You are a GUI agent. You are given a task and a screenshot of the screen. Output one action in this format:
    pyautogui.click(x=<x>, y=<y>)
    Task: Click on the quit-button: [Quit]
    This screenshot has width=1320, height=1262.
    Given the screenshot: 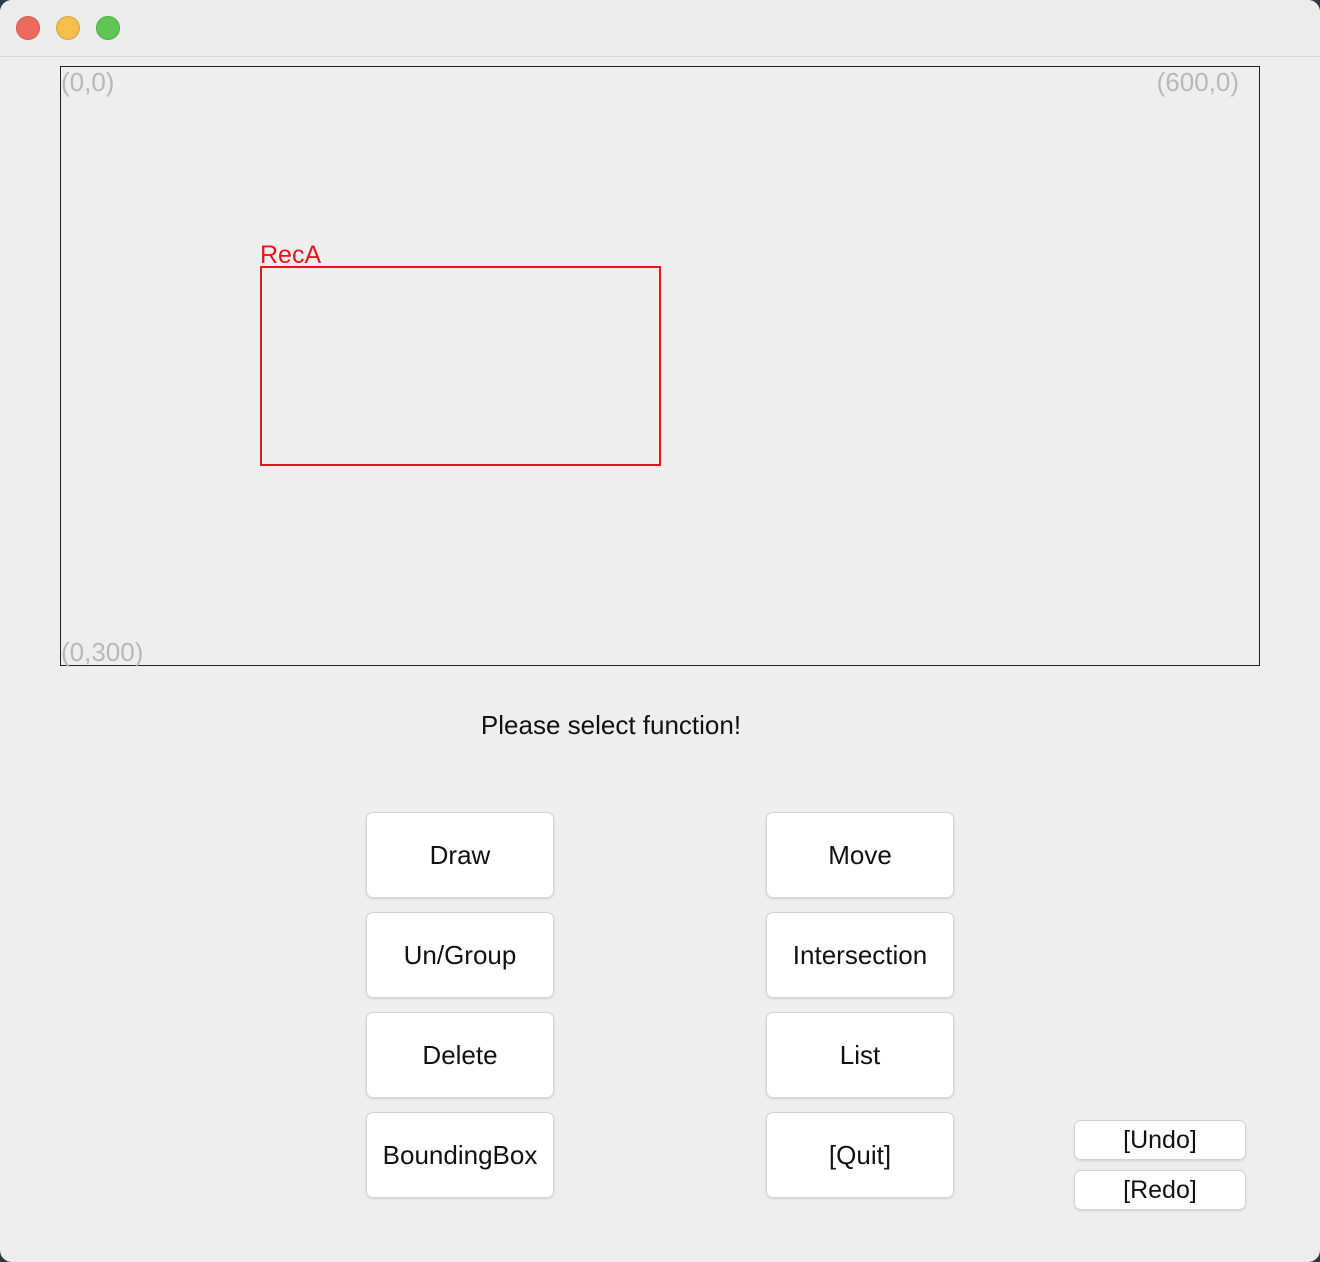 What is the action you would take?
    pyautogui.click(x=860, y=1155)
    